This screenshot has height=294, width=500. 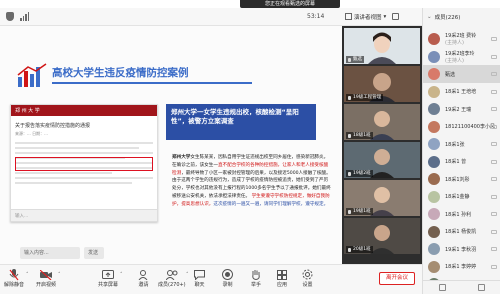 I want to click on slide-title: 高校大学生违反疫情防控案例, so click(x=120, y=73).